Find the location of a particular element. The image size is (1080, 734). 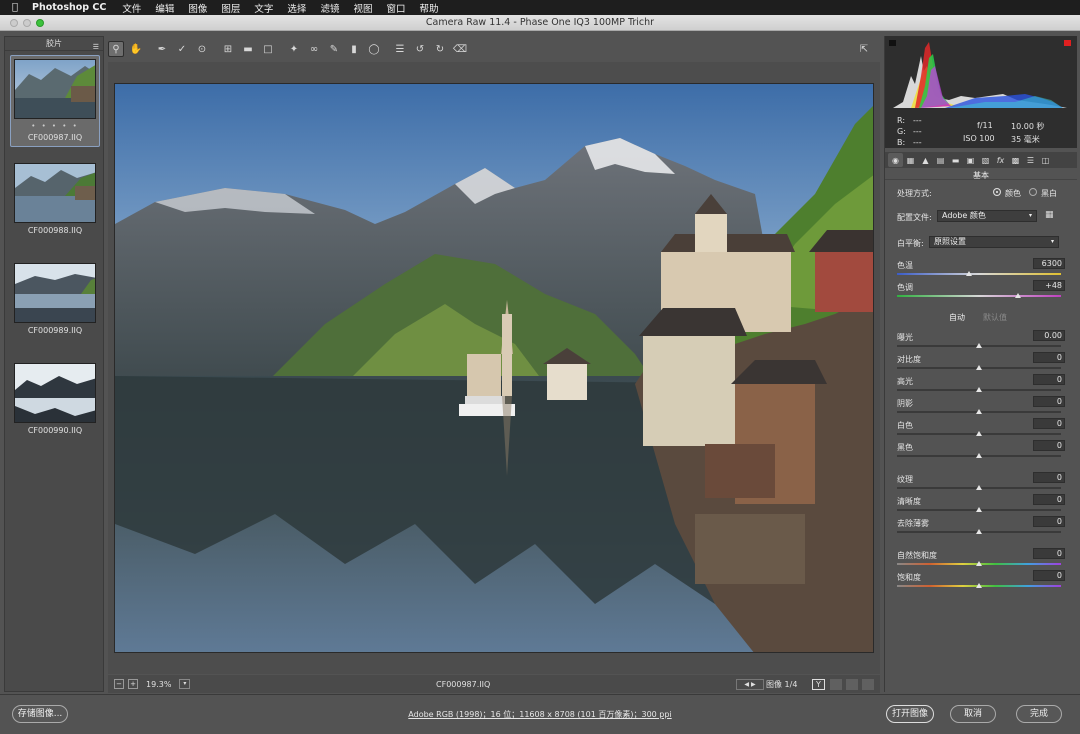

slider-value-field: 0.00 is located at coordinates (1049, 335).